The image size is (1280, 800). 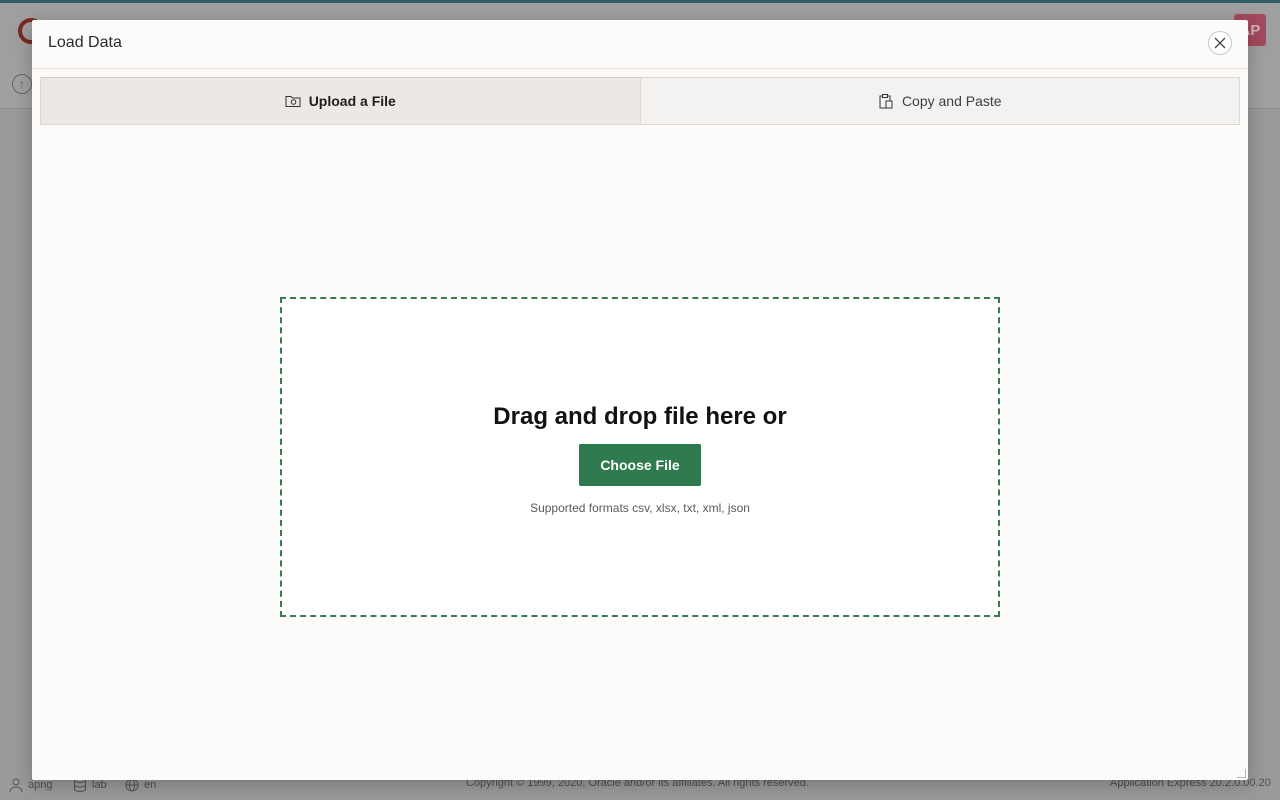 I want to click on dialog-tabs: Upload a File Copy and Paste, so click(x=640, y=101).